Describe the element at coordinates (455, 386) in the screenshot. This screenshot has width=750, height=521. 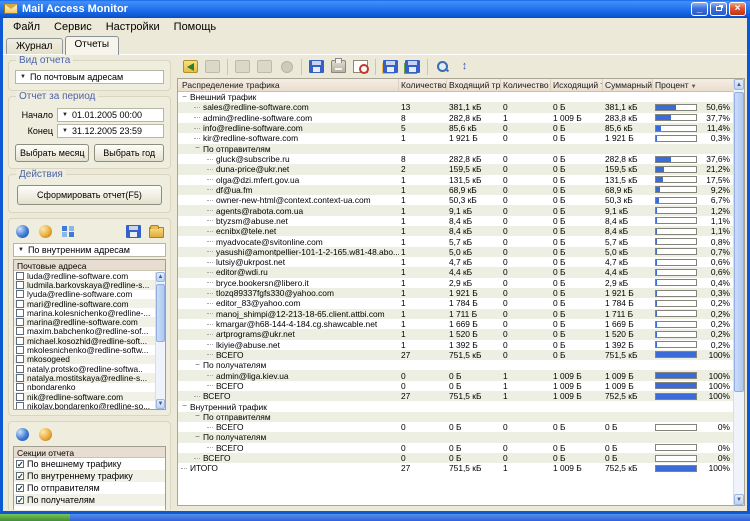
I see `table-row: ВСЕГО 0 0 Б 1 1 009 Б 1 009 Б 100%` at that location.